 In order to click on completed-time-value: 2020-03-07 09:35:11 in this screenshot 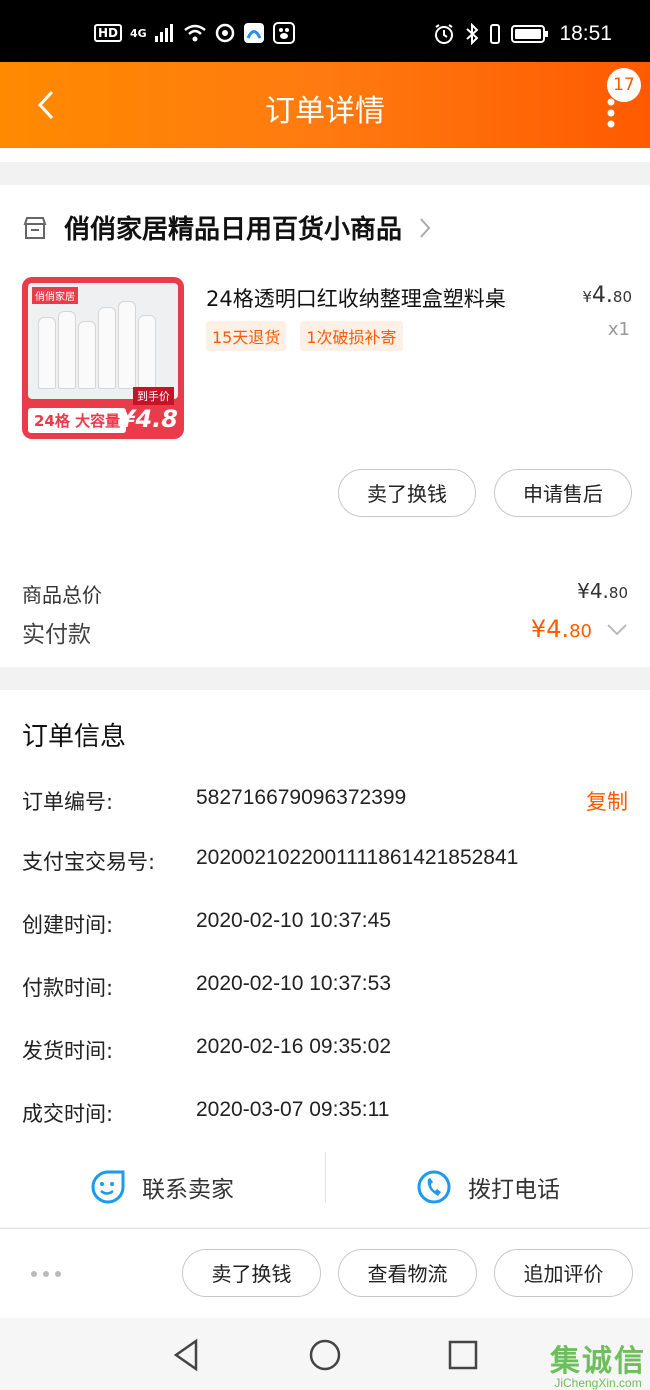, I will do `click(293, 1109)`.